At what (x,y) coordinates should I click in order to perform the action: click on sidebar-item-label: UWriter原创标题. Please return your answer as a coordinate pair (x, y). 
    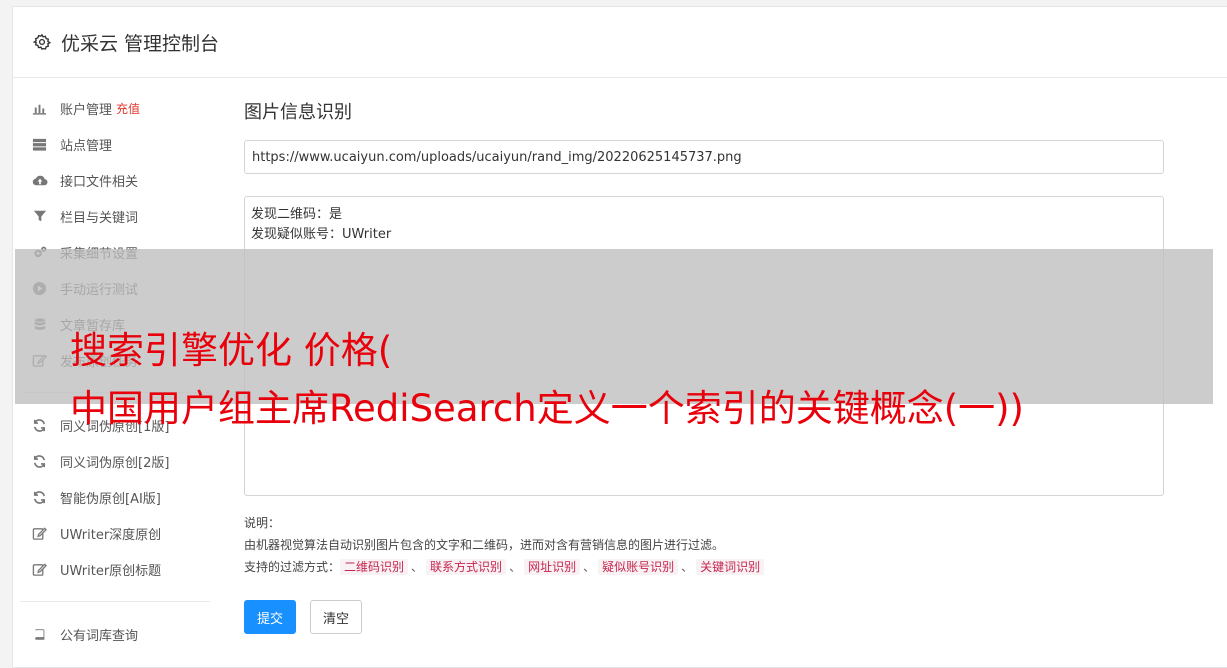
    Looking at the image, I should click on (111, 571).